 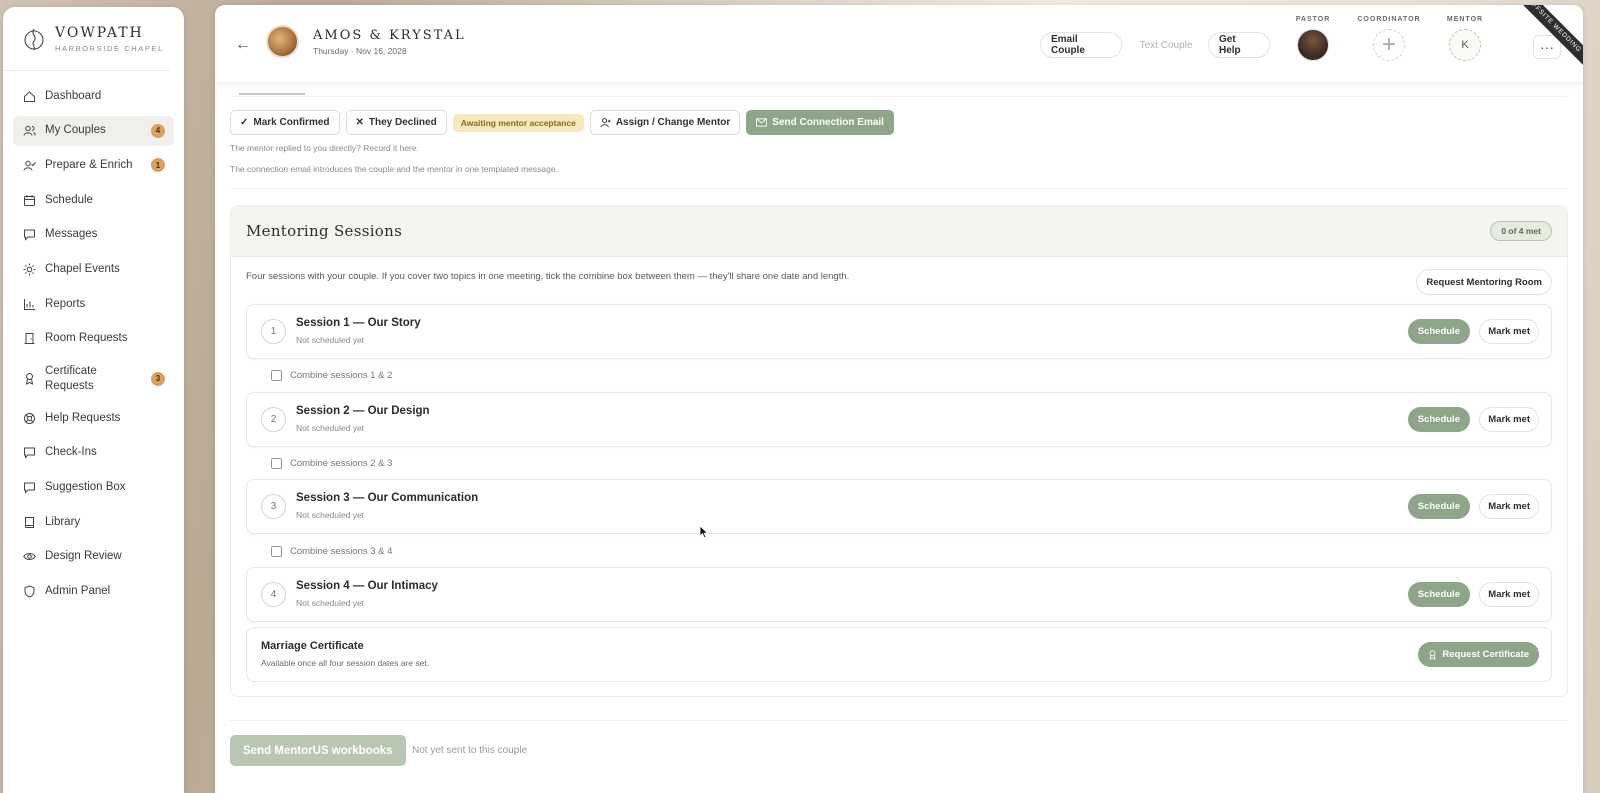 I want to click on x-icon: ✕, so click(x=359, y=122).